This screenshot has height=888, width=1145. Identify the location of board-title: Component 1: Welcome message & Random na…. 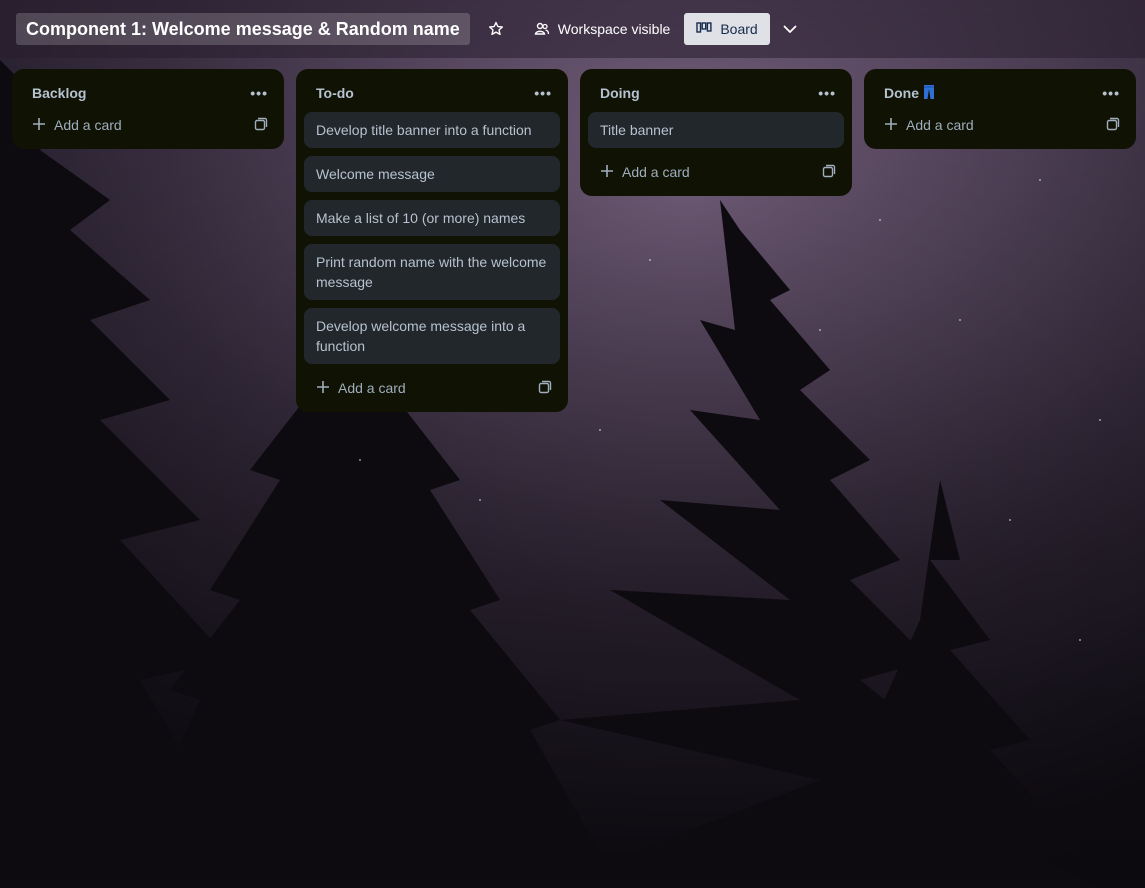
(243, 29).